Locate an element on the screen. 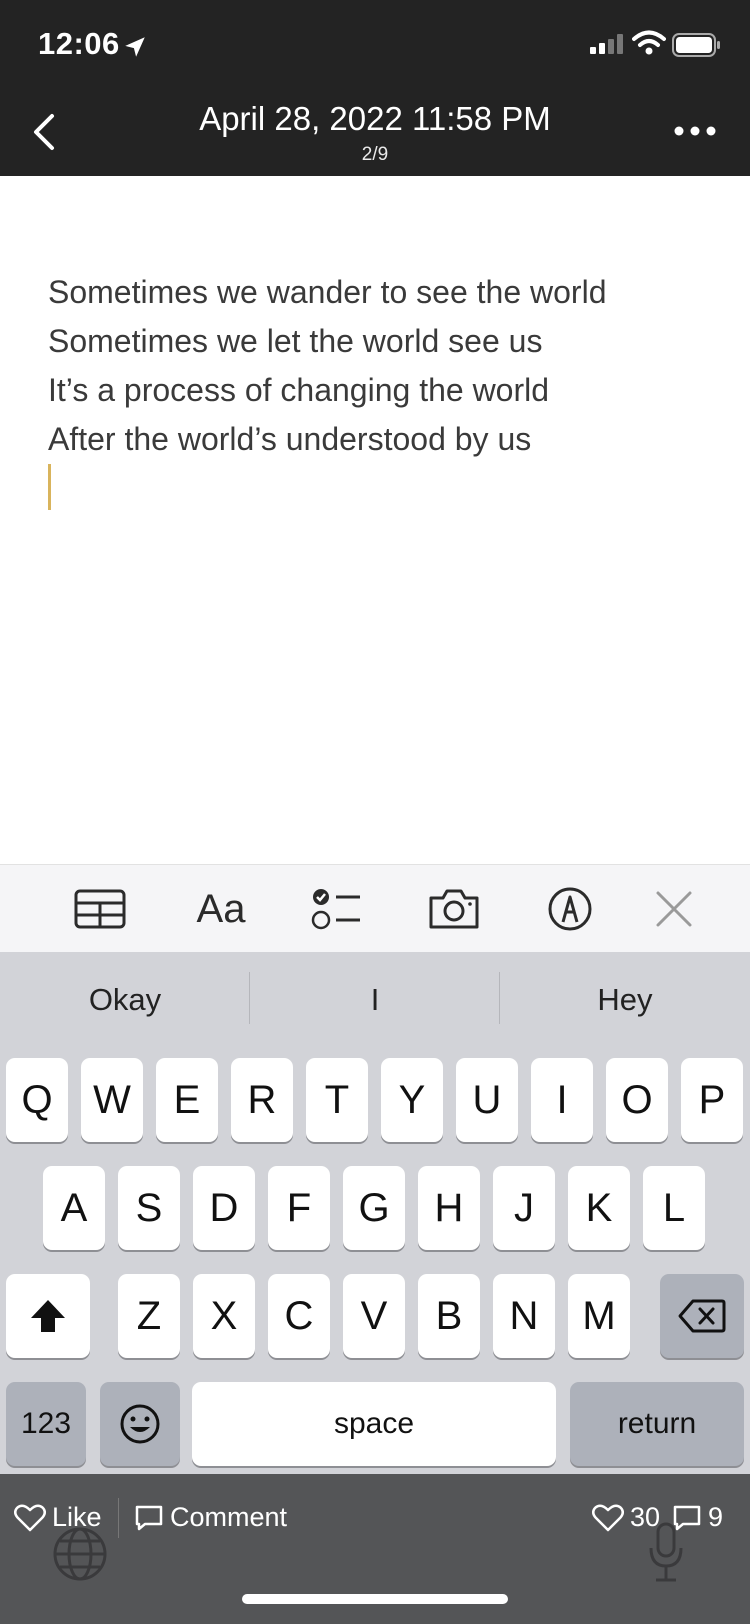 Image resolution: width=750 pixels, height=1624 pixels. text-format-button: Aa is located at coordinates (221, 909).